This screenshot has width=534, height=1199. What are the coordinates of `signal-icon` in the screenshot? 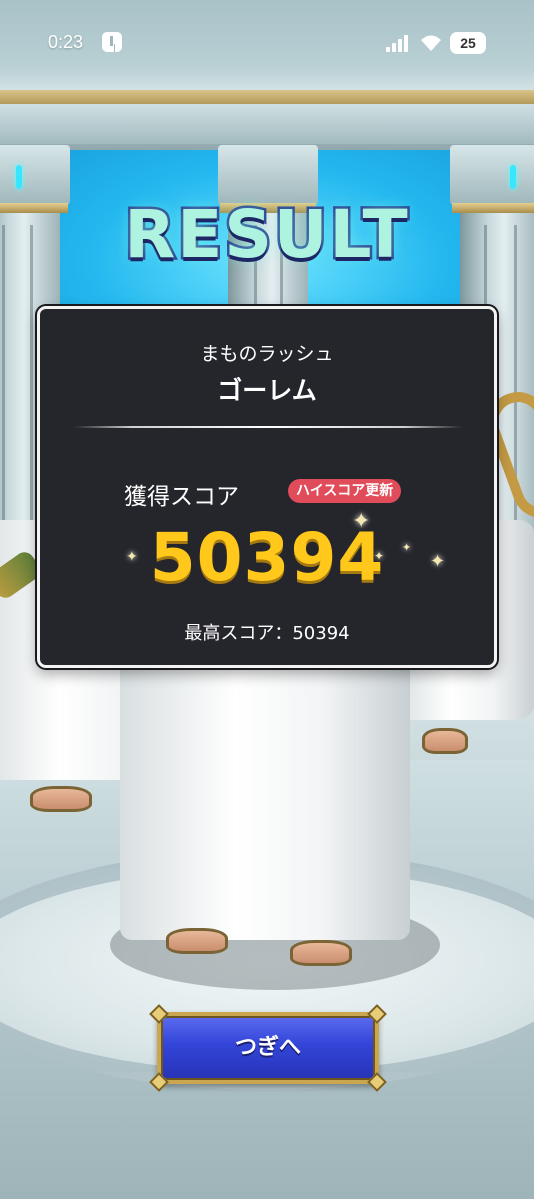 It's located at (398, 43).